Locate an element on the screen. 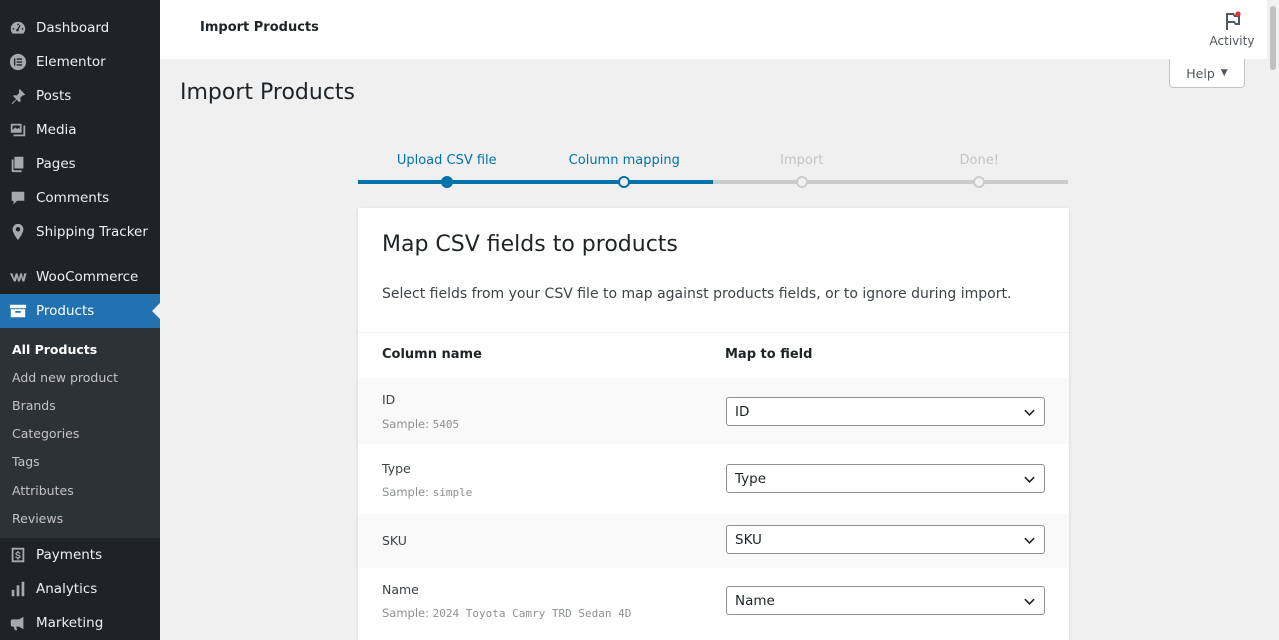 The image size is (1279, 640). selected-field: Name is located at coordinates (755, 600).